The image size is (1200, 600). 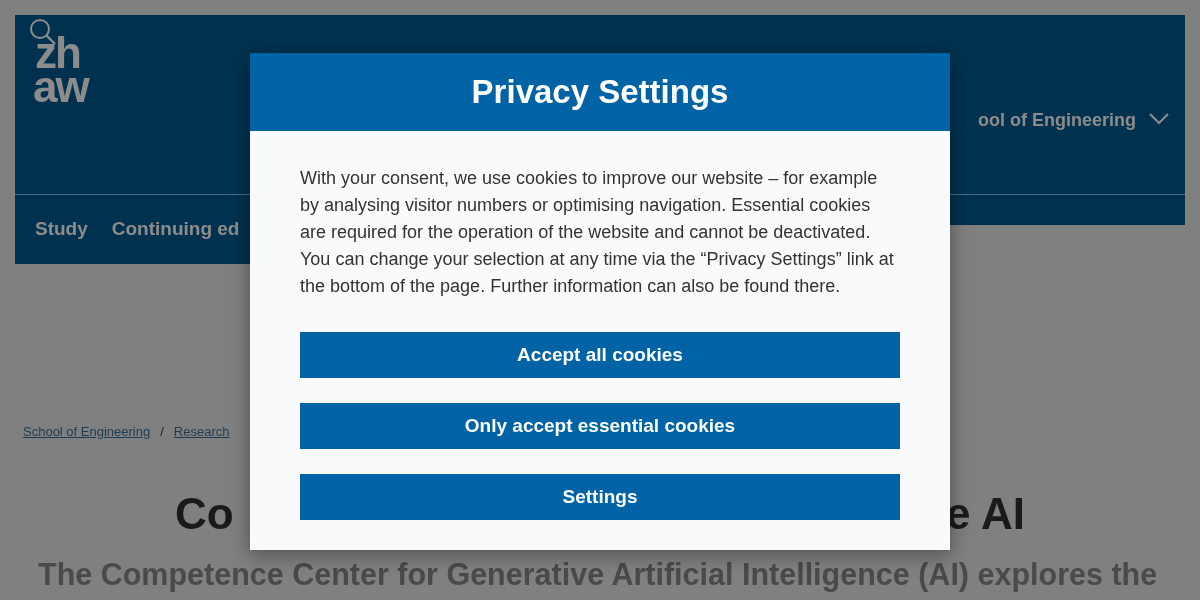 I want to click on cookie-button: Settings, so click(x=600, y=497).